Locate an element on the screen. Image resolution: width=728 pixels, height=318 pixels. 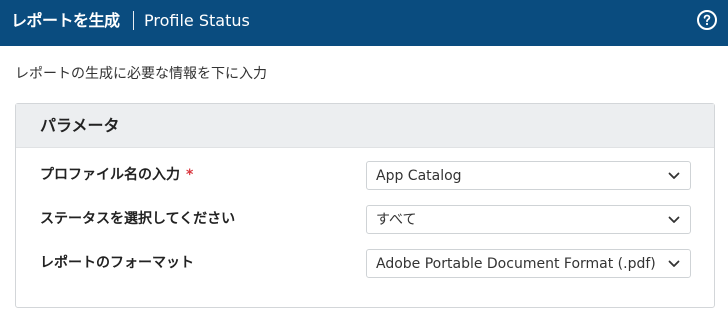
header-divider is located at coordinates (133, 20).